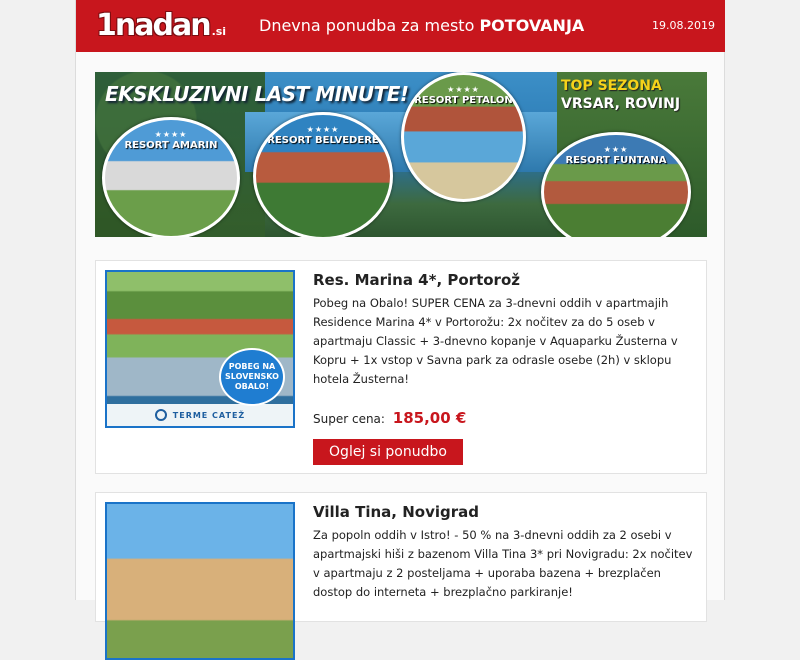  Describe the element at coordinates (422, 25) in the screenshot. I see `page-title: Dnevna ponudba za mesto POTOVANJA` at that location.